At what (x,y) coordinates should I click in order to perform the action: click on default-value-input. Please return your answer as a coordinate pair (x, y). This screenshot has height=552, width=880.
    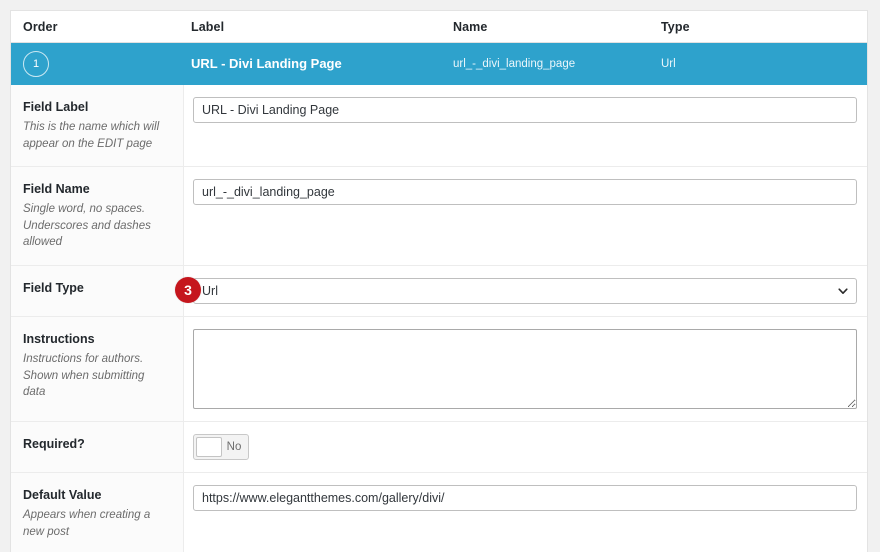
    Looking at the image, I should click on (525, 498).